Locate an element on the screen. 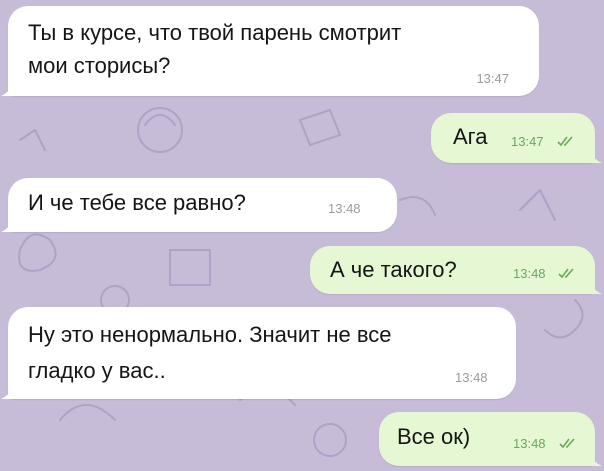 The image size is (604, 471). message-text: гладко у вас.. is located at coordinates (97, 370).